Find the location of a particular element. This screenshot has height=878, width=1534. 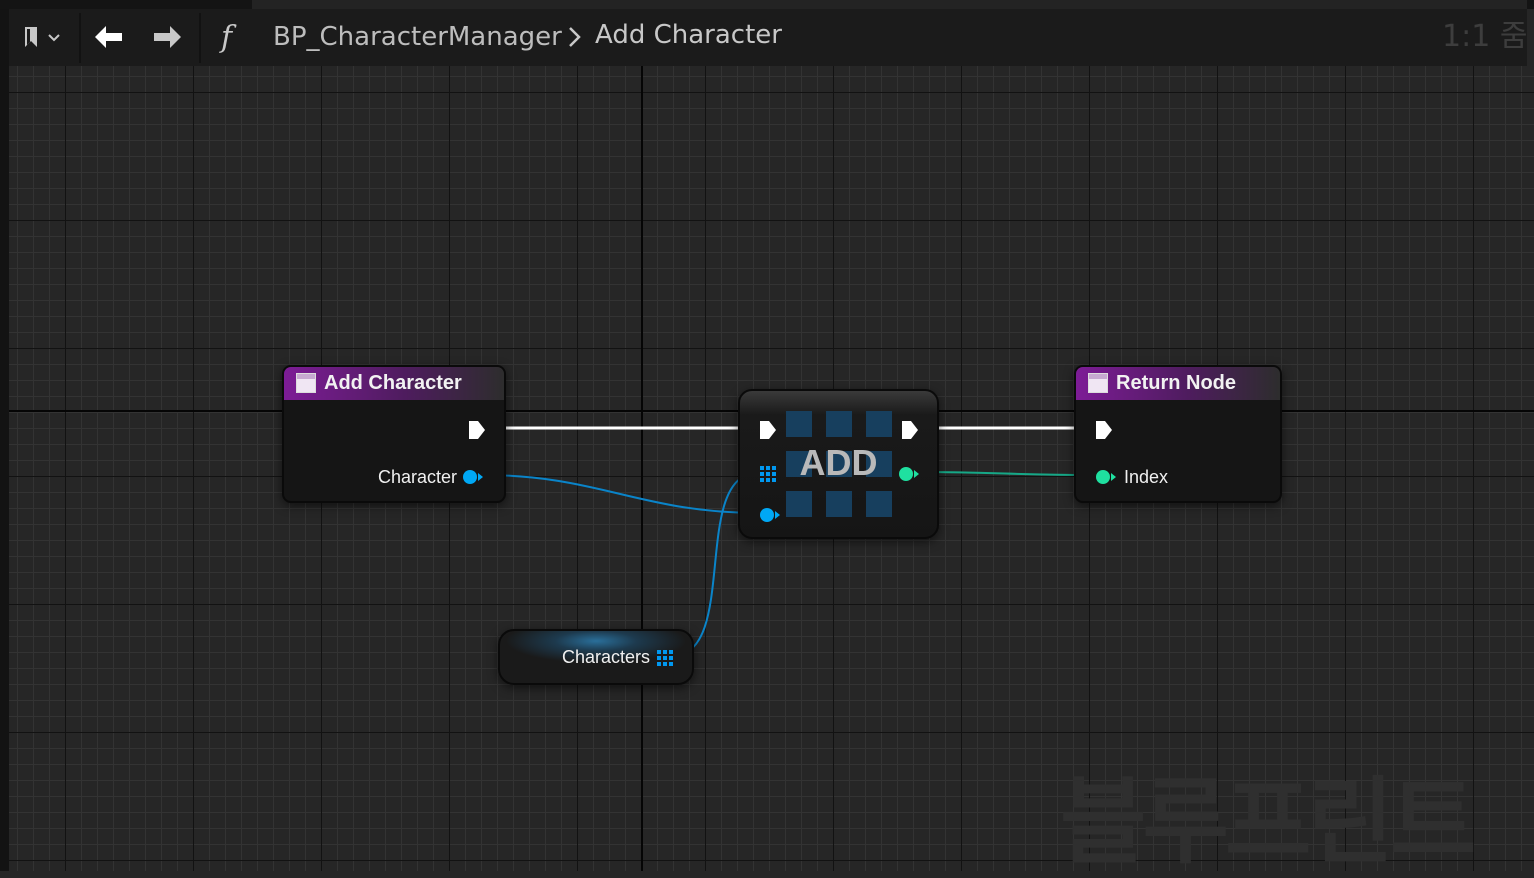

arrow-right-icon is located at coordinates (167, 37).